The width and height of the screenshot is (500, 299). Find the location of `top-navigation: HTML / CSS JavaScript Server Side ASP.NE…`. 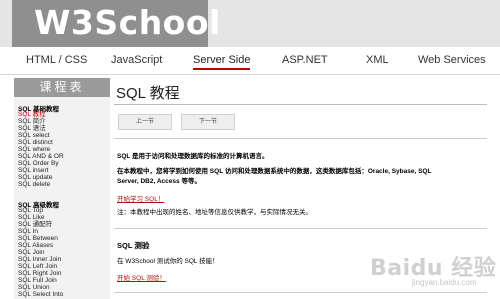

top-navigation: HTML / CSS JavaScript Server Side ASP.NE… is located at coordinates (250, 60).